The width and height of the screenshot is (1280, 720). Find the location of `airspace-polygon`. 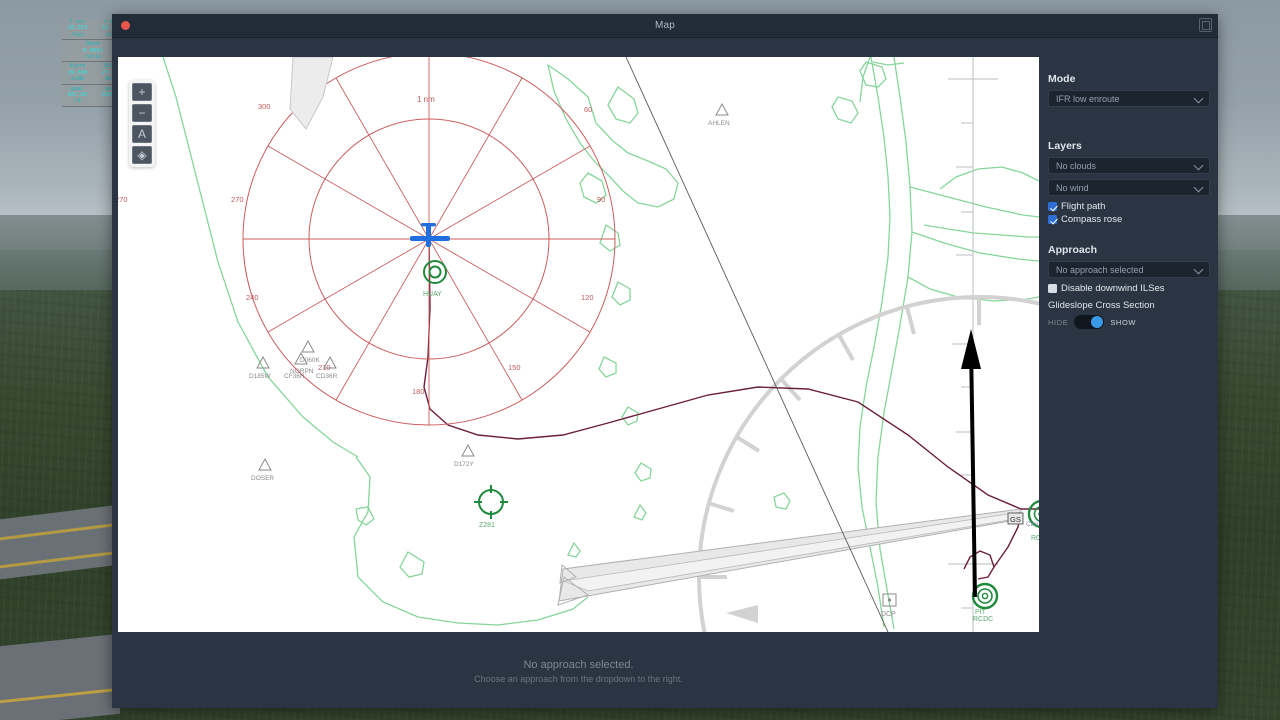

airspace-polygon is located at coordinates (311, 93).